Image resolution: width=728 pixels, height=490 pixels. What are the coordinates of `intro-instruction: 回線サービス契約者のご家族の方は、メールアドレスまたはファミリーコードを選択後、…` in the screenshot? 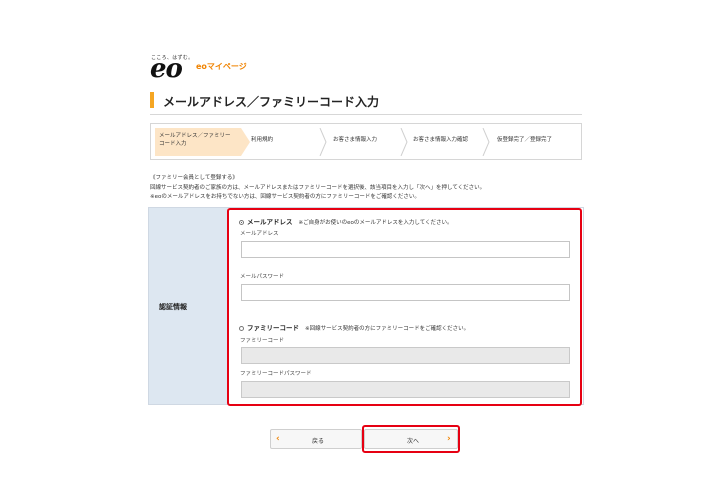 It's located at (318, 187).